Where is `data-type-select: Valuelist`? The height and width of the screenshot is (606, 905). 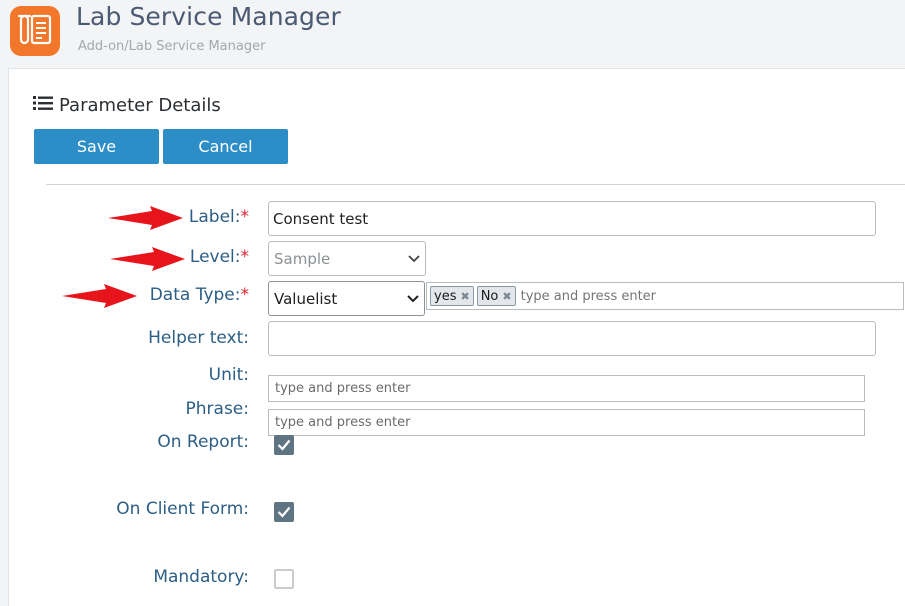
data-type-select: Valuelist is located at coordinates (346, 298).